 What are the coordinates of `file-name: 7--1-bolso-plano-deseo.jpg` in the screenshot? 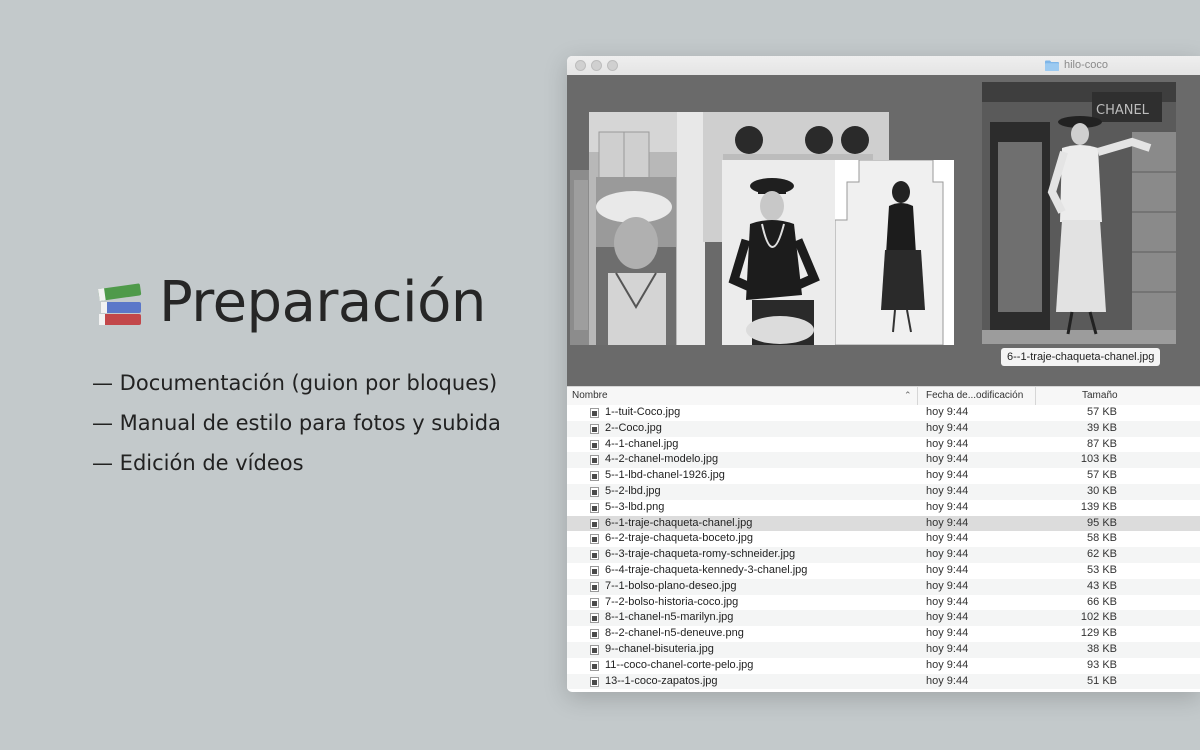 It's located at (671, 585).